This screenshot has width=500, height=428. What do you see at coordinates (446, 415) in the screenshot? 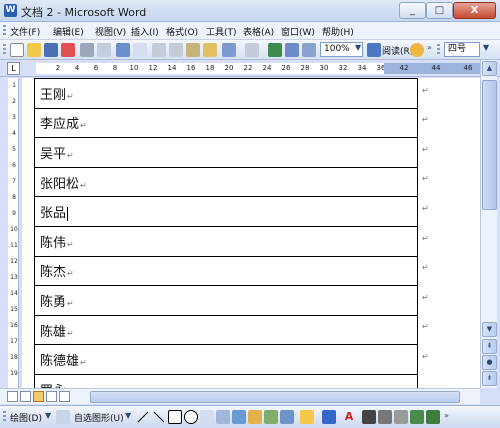
I see `drawing-toolbar-options-icon: »` at bounding box center [446, 415].